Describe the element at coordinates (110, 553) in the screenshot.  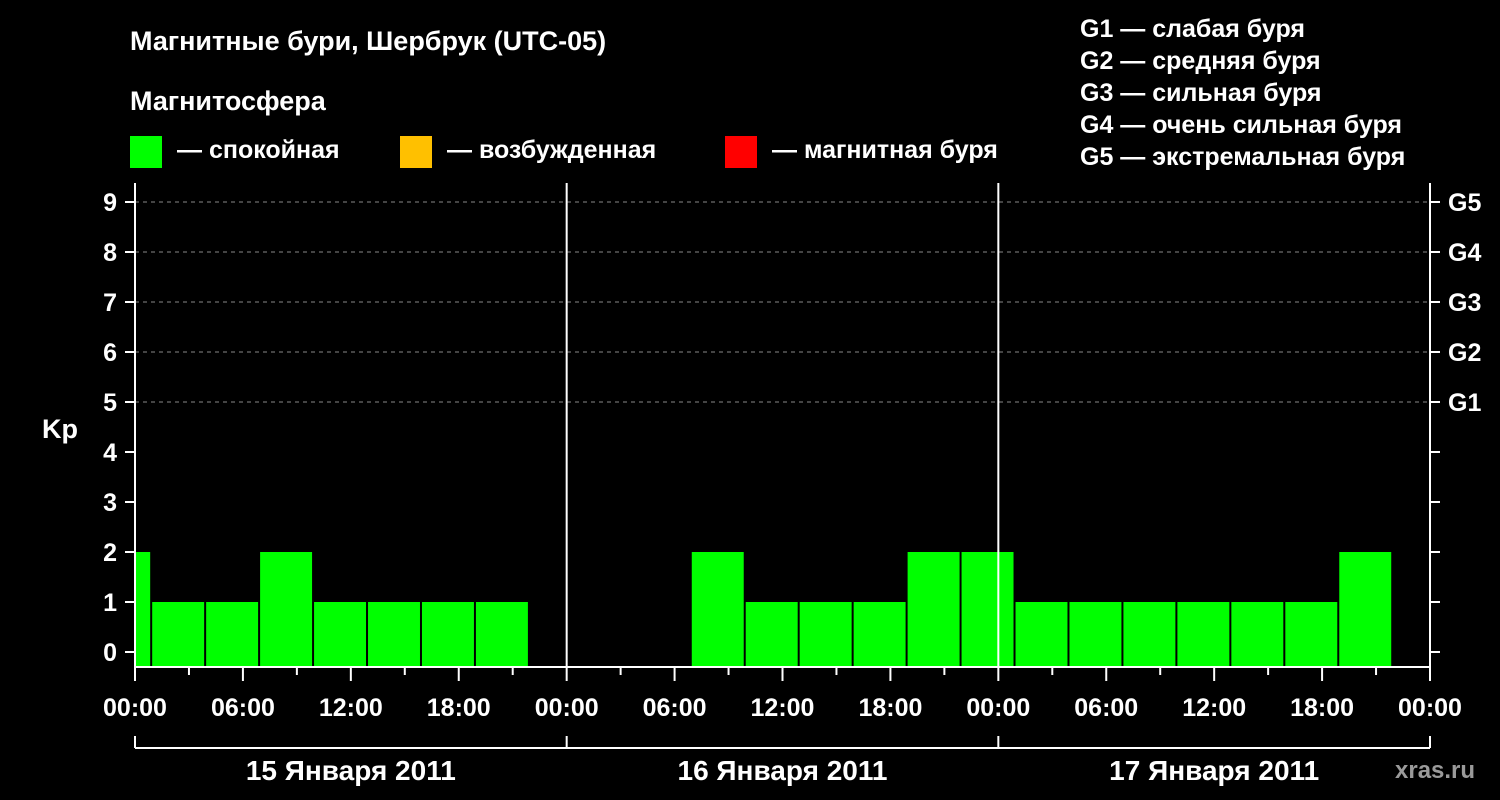
I see `y-tick-label: 2` at that location.